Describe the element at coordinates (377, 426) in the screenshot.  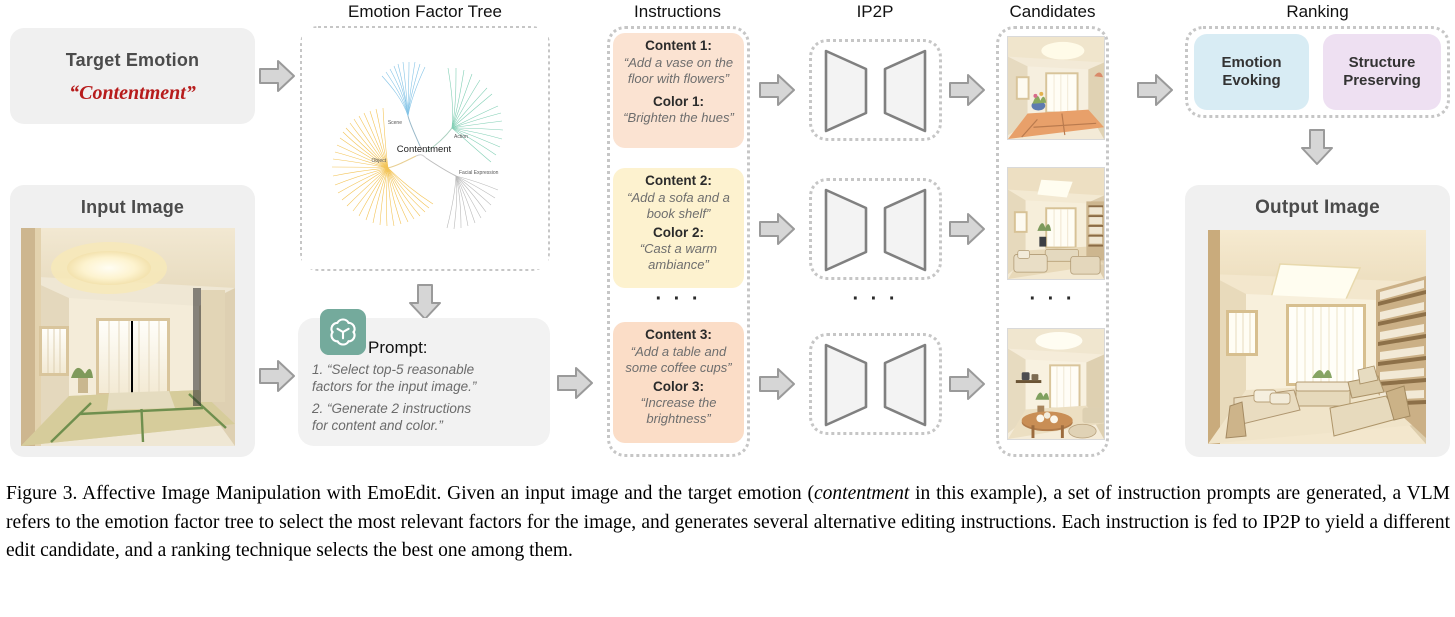
I see `prompt-text-line: for content and color.”` at that location.